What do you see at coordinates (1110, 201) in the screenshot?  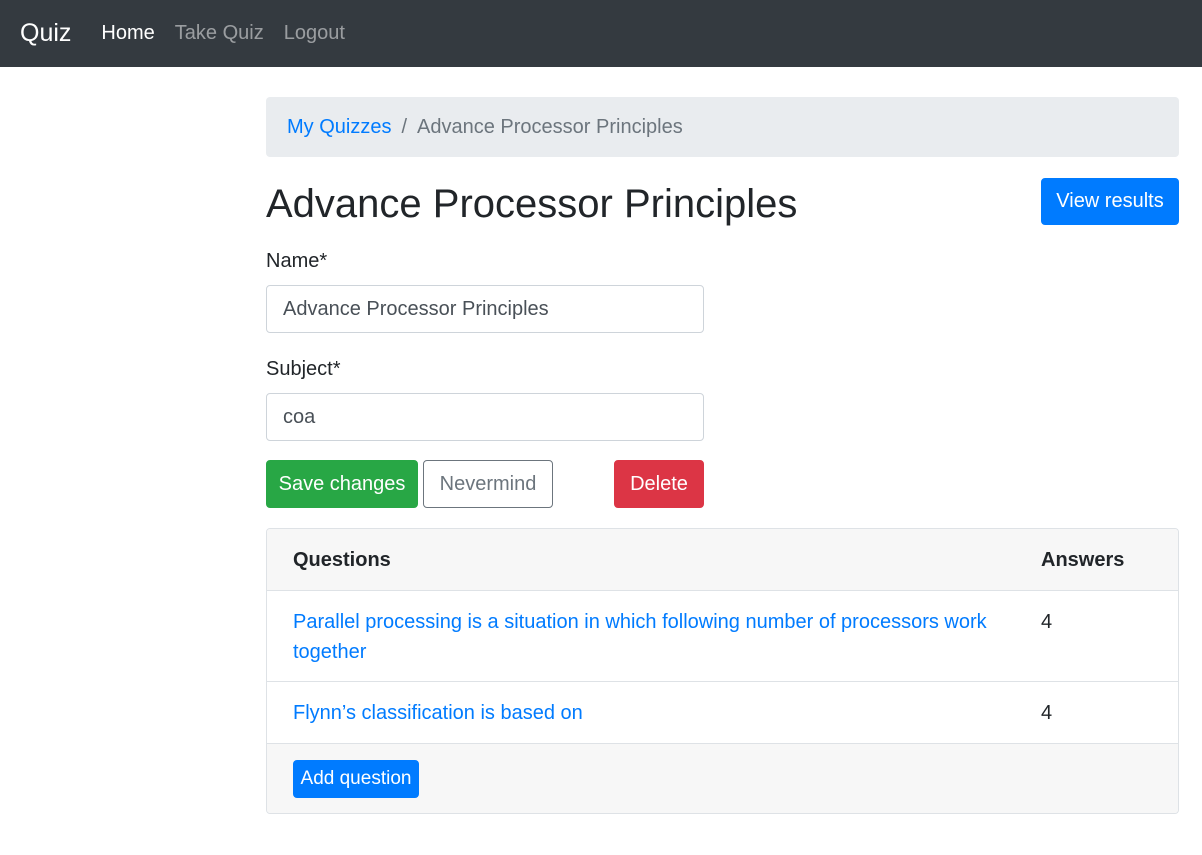 I see `view-results-button: View results` at bounding box center [1110, 201].